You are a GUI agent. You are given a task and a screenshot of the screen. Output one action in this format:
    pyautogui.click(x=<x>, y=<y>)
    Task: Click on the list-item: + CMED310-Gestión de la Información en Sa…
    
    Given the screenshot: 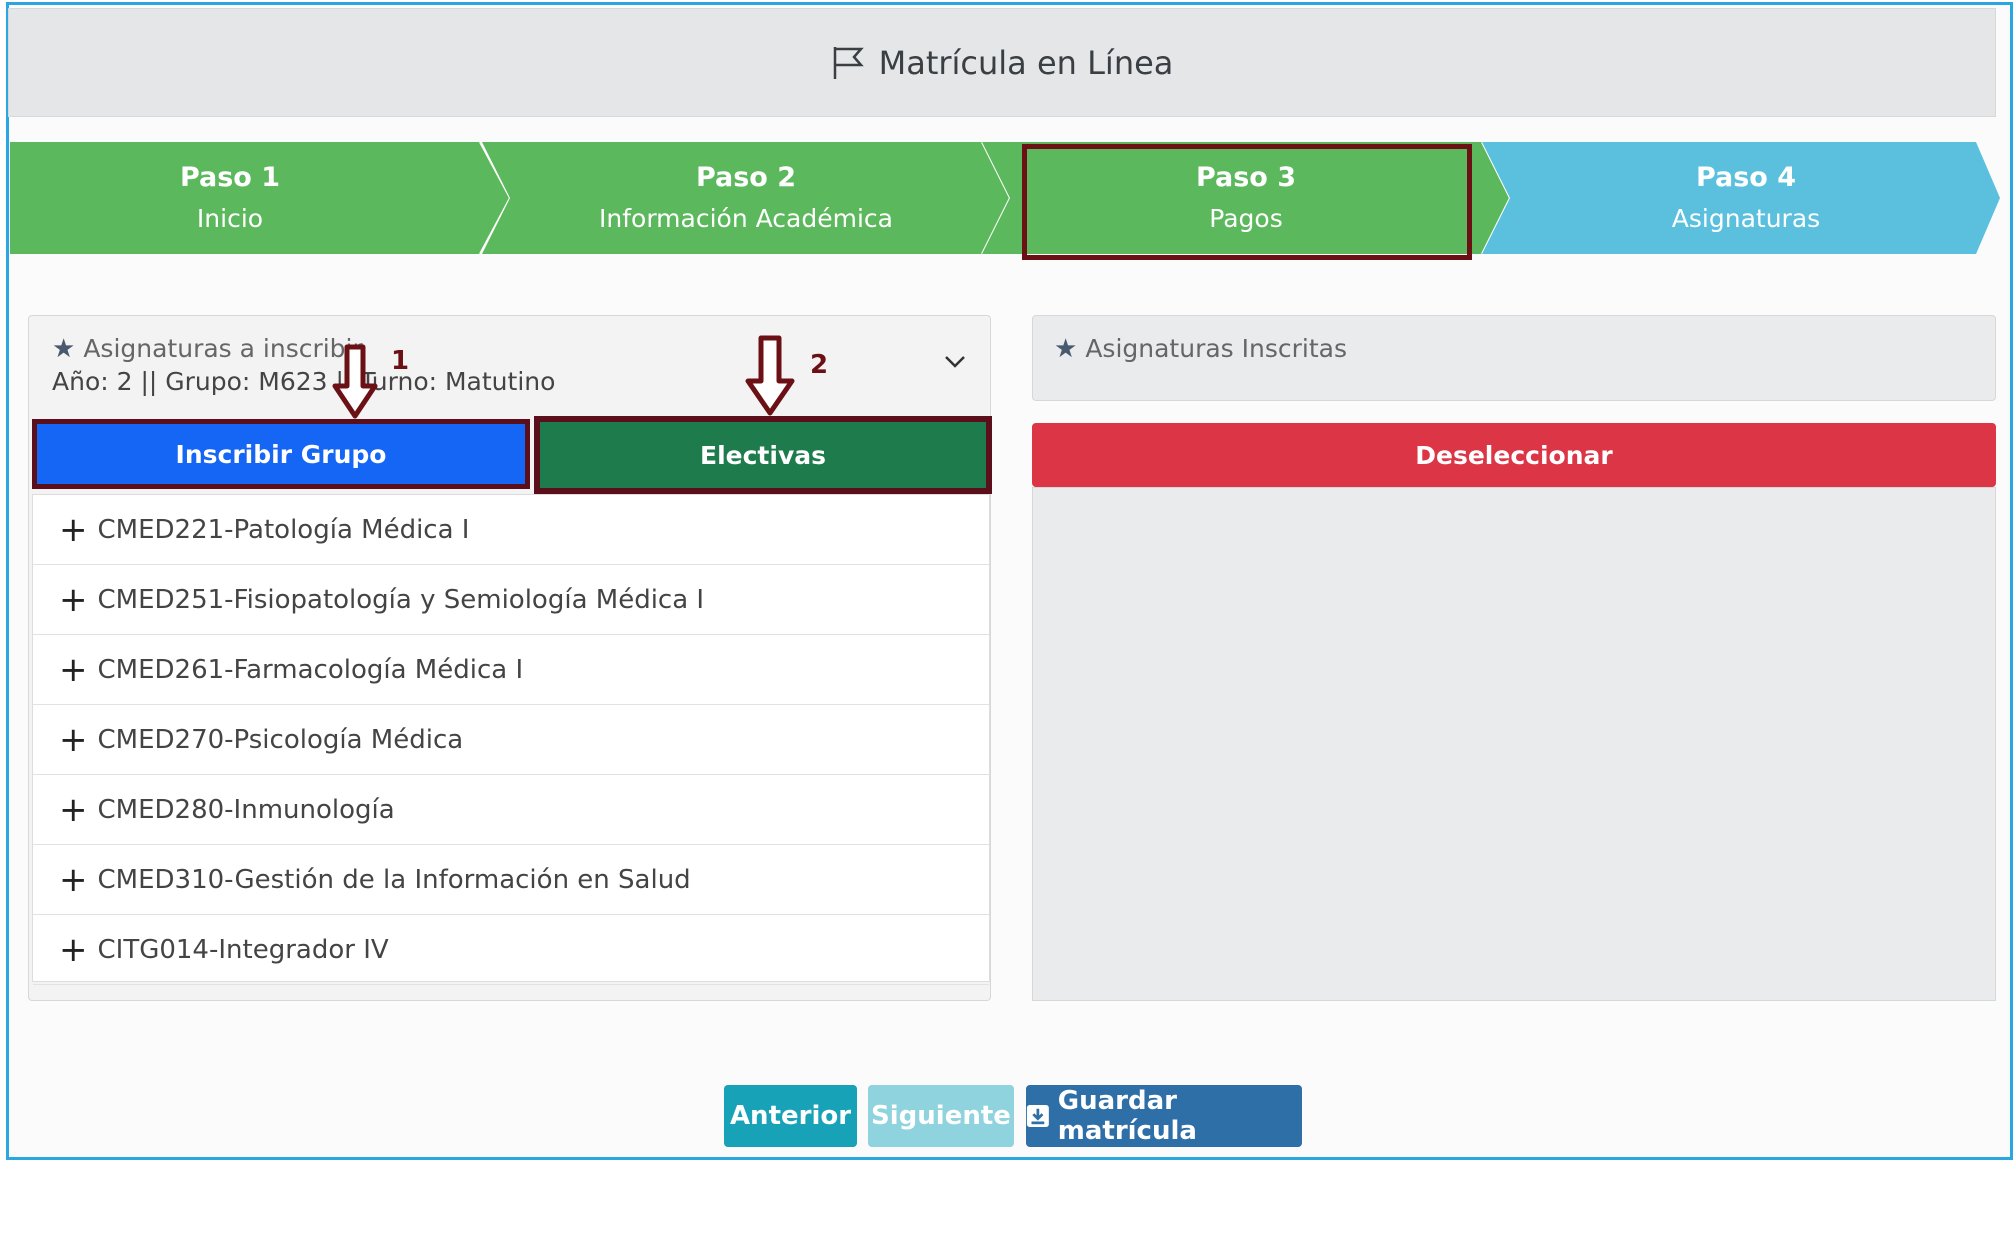 What is the action you would take?
    pyautogui.click(x=511, y=880)
    